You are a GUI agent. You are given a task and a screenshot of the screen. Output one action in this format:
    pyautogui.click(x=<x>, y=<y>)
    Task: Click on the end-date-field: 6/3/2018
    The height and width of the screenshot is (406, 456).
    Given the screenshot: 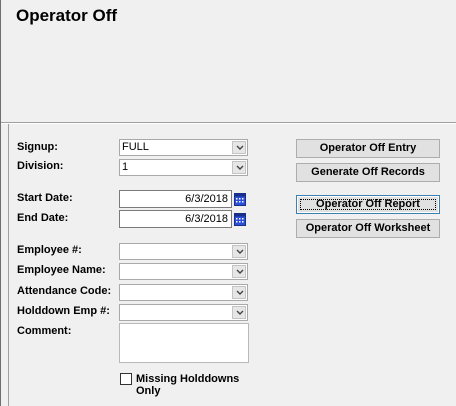 What is the action you would take?
    pyautogui.click(x=175, y=219)
    